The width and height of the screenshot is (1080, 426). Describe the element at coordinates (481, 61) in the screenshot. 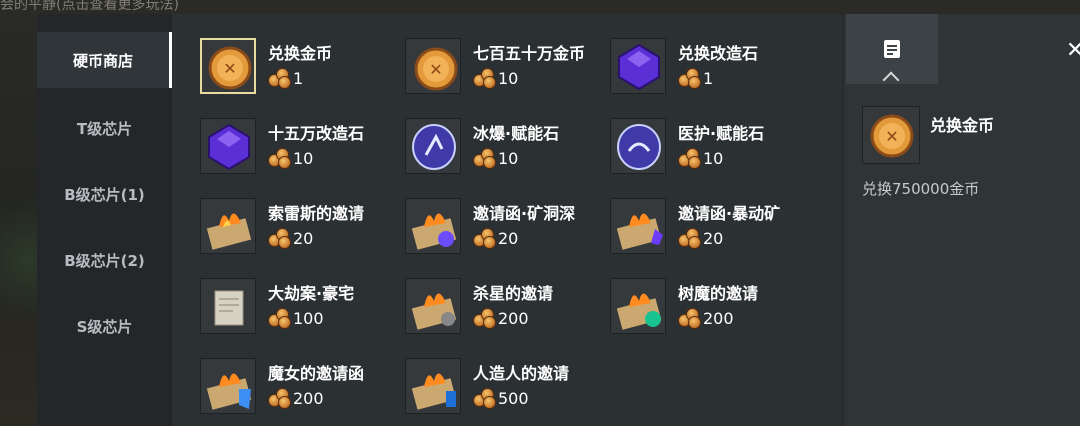

I see `shop-item: ✕ 七百五十万金币 10` at that location.